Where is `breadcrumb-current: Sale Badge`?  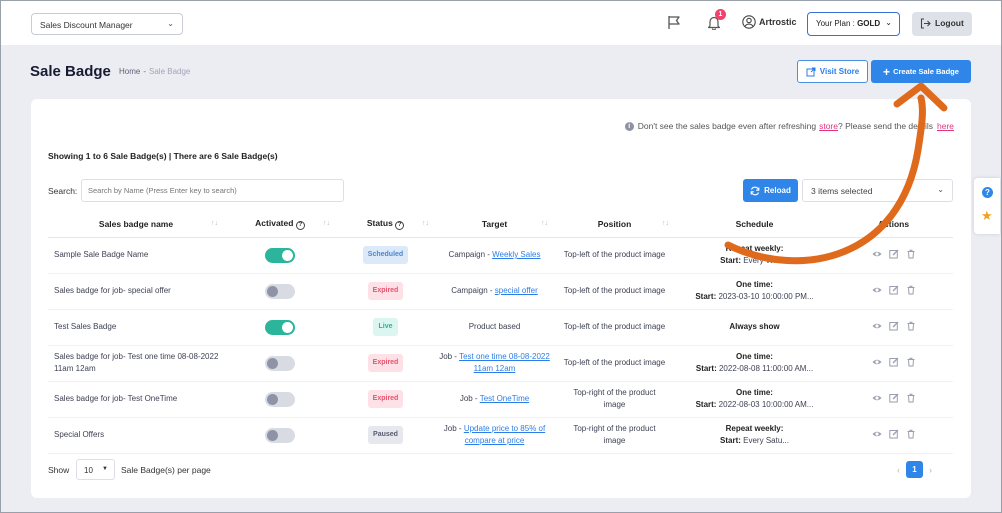
breadcrumb-current: Sale Badge is located at coordinates (170, 71).